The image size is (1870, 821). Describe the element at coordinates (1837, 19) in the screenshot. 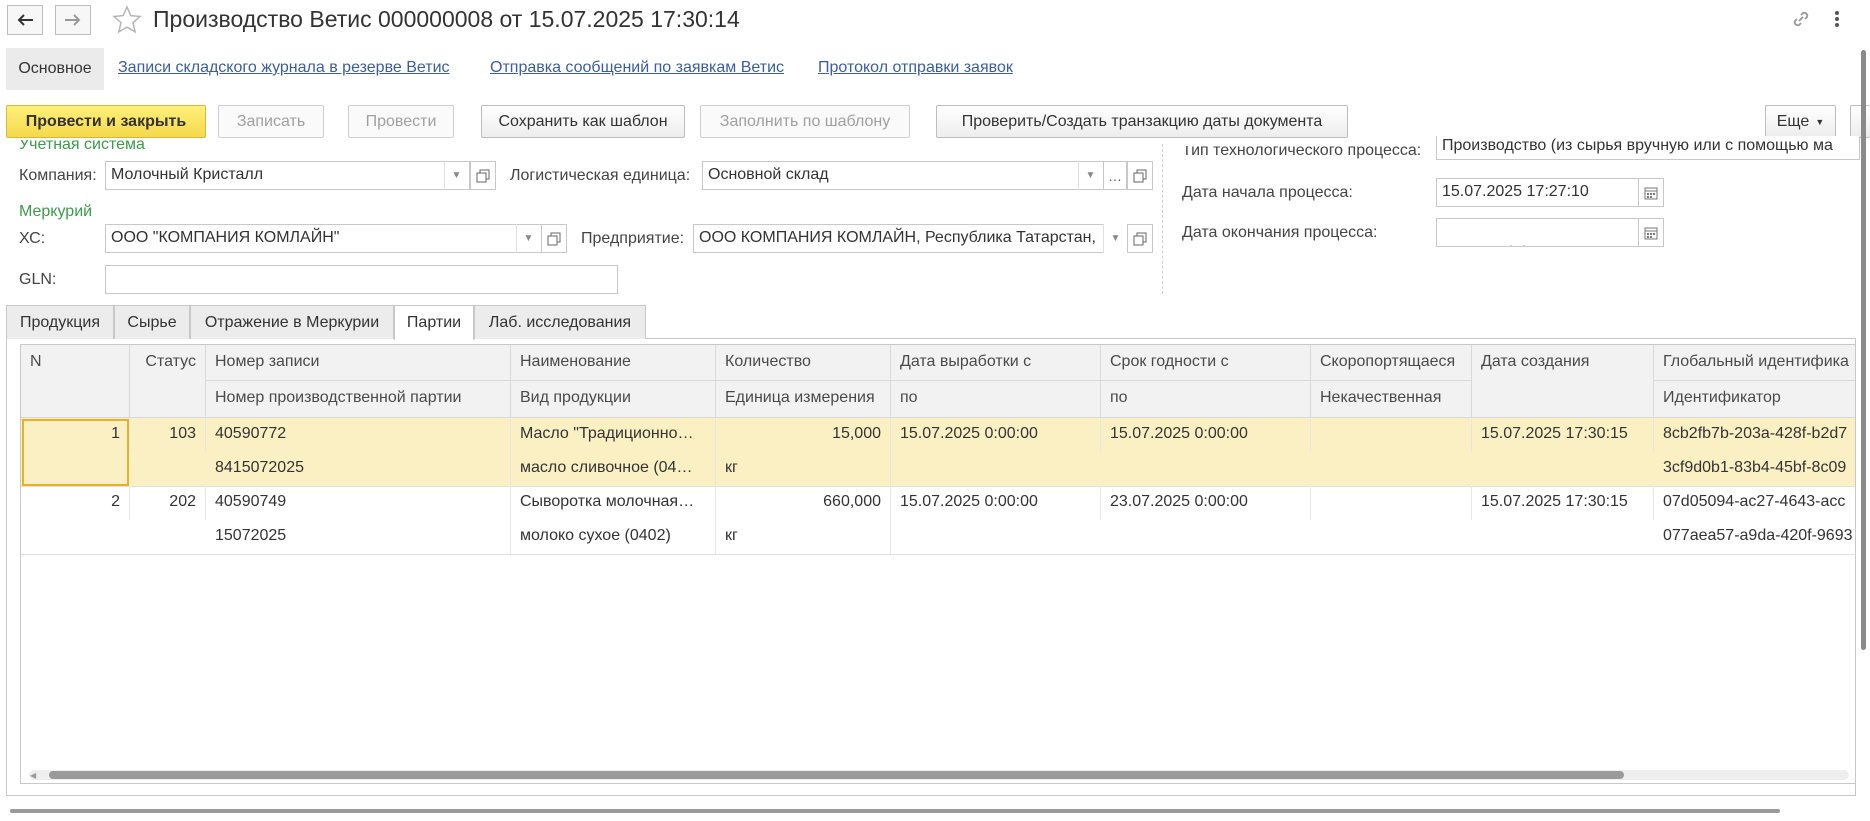

I see `more-vertical-icon` at that location.